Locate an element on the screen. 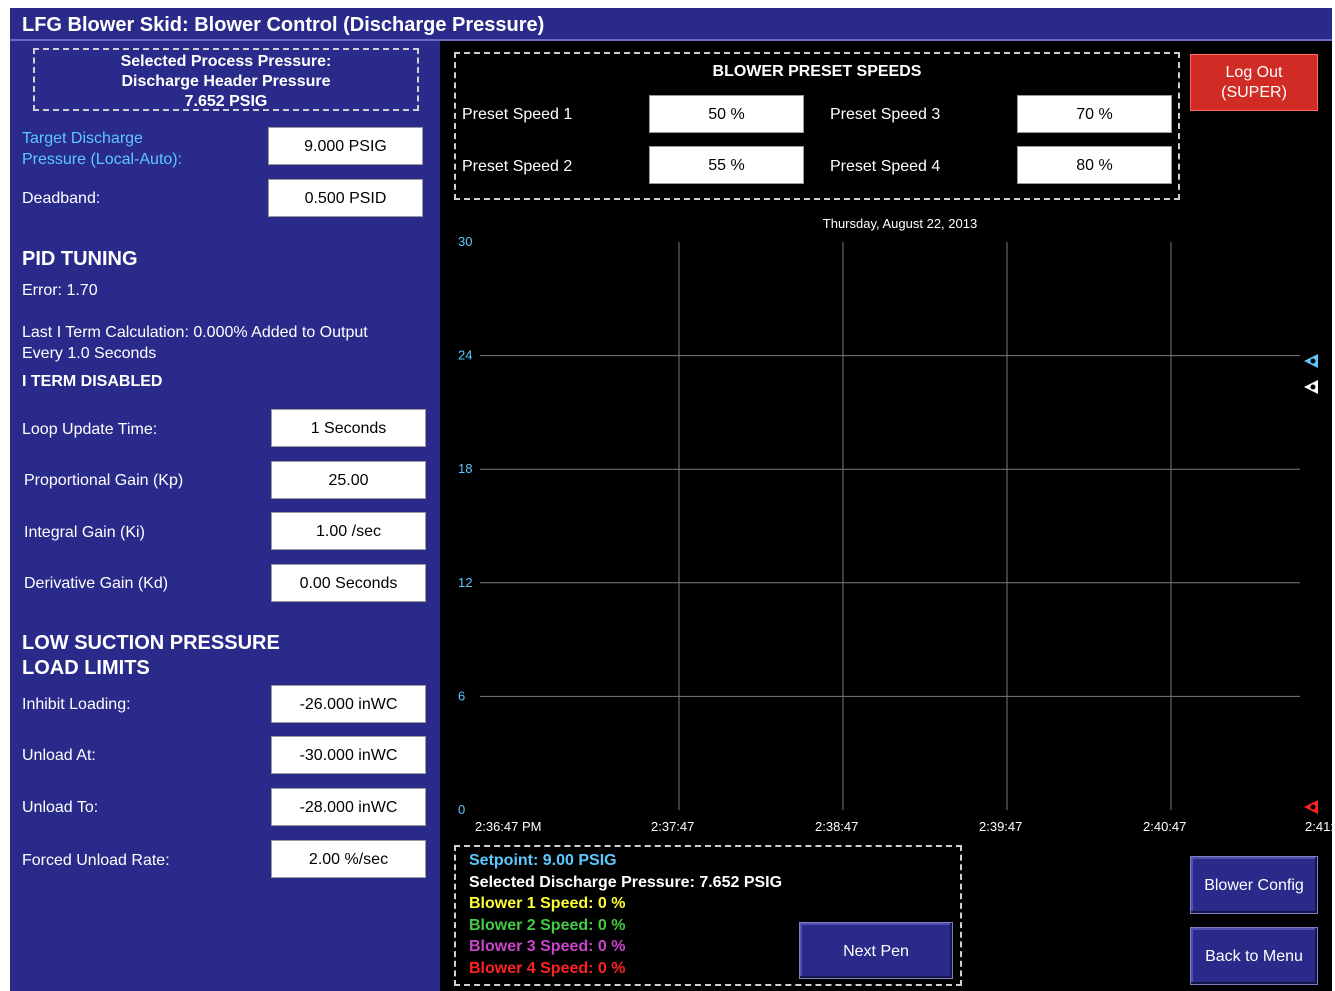 This screenshot has height=991, width=1335. process-pressure-line1: Selected Process Pressure: is located at coordinates (226, 61).